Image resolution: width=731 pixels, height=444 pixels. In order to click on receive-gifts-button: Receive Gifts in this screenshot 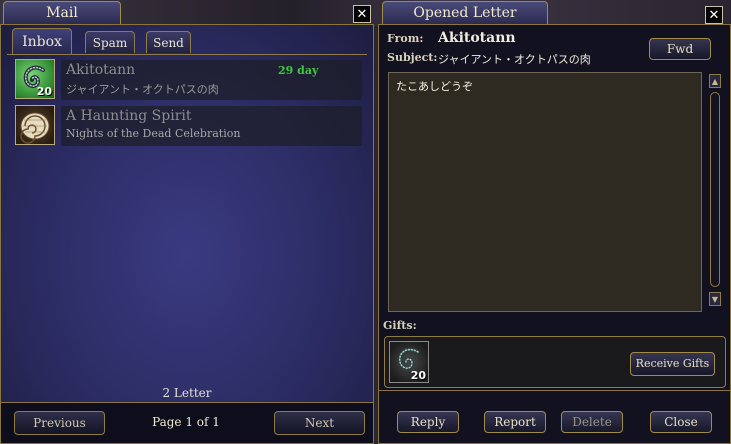, I will do `click(672, 364)`.